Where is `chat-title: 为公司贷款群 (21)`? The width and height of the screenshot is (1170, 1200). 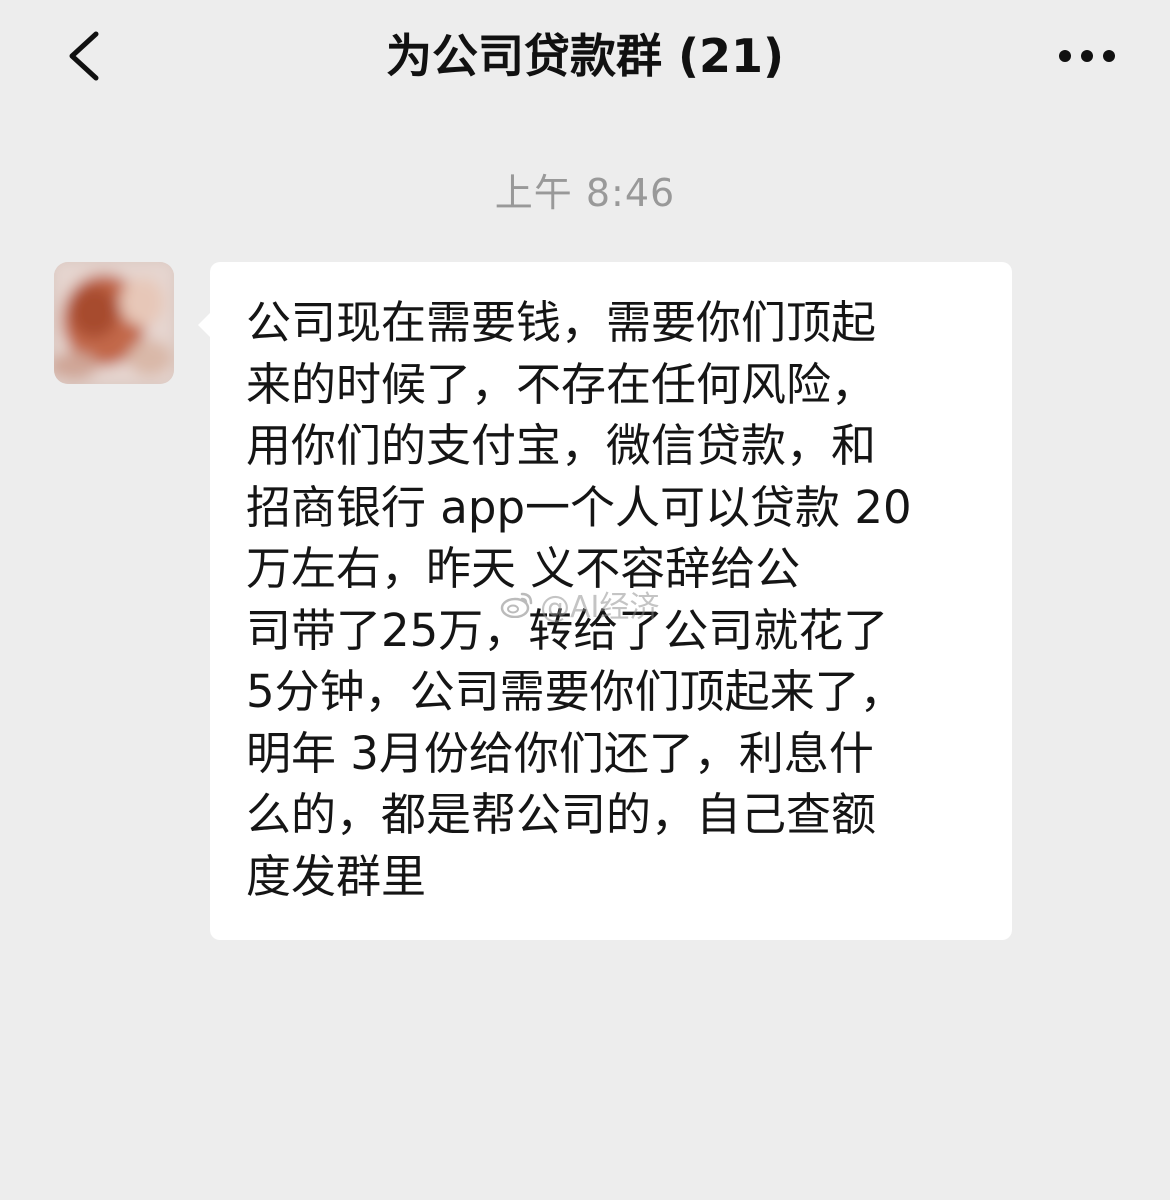
chat-title: 为公司贷款群 (21) is located at coordinates (585, 56).